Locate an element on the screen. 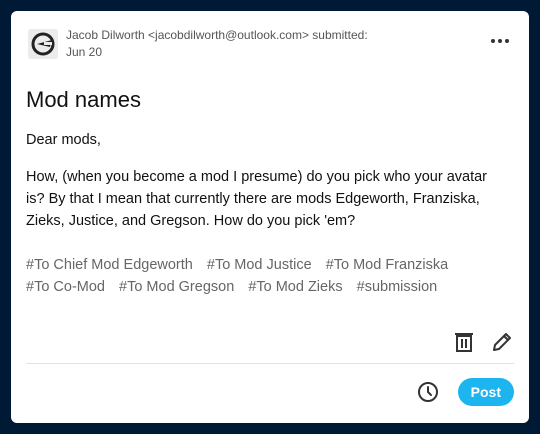  post-footer: Post is located at coordinates (465, 392).